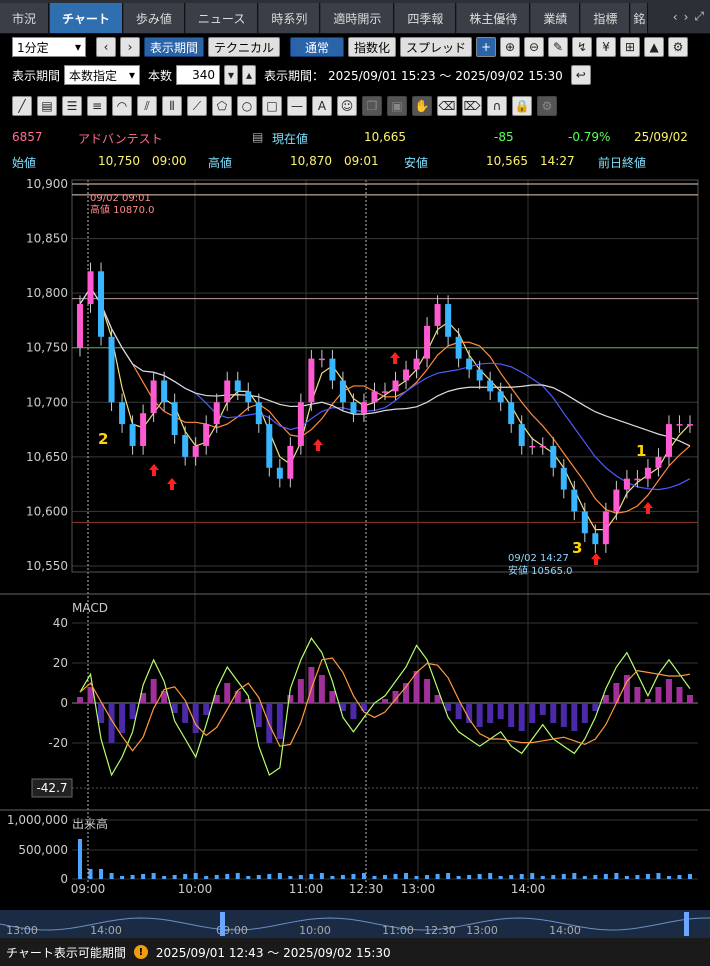 The image size is (710, 966). I want to click on chevron-right-icon: ›, so click(686, 17).